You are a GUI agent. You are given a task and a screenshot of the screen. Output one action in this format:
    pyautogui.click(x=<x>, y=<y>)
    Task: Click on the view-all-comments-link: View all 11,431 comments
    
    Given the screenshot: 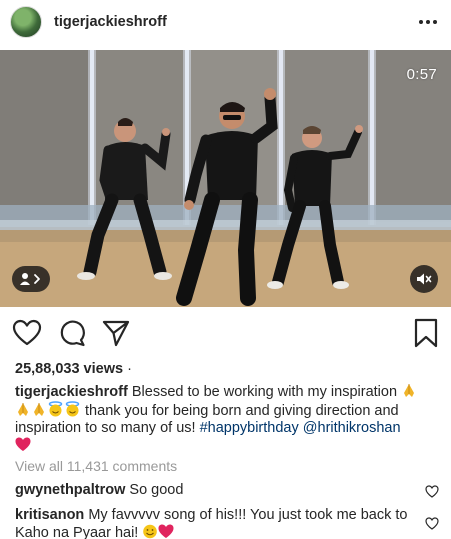 What is the action you would take?
    pyautogui.click(x=96, y=466)
    